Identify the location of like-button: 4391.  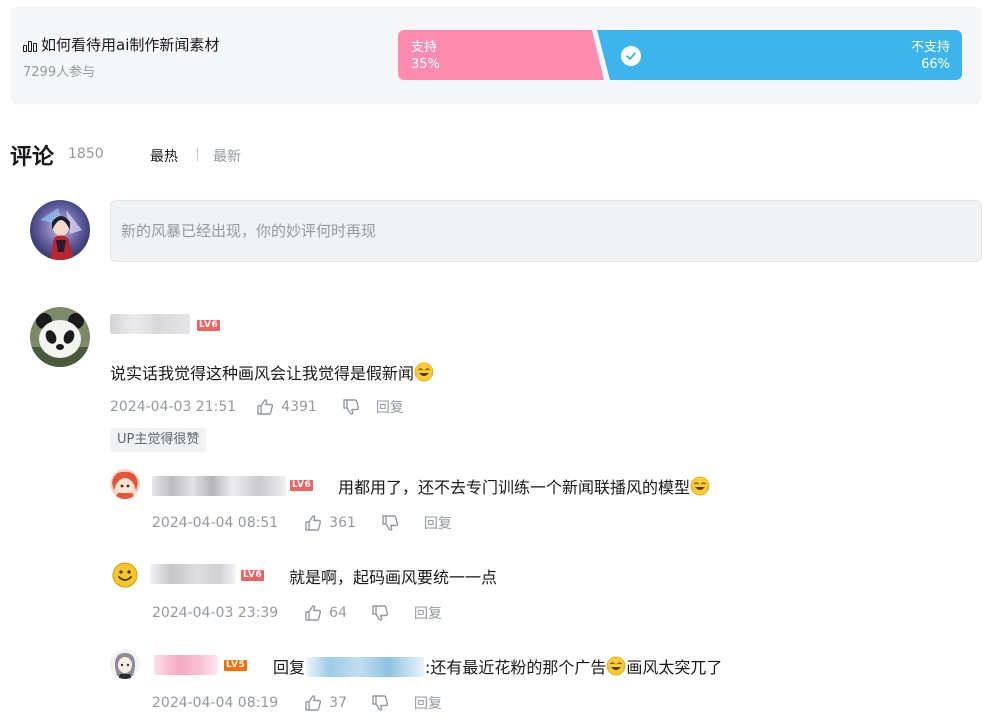
(286, 407).